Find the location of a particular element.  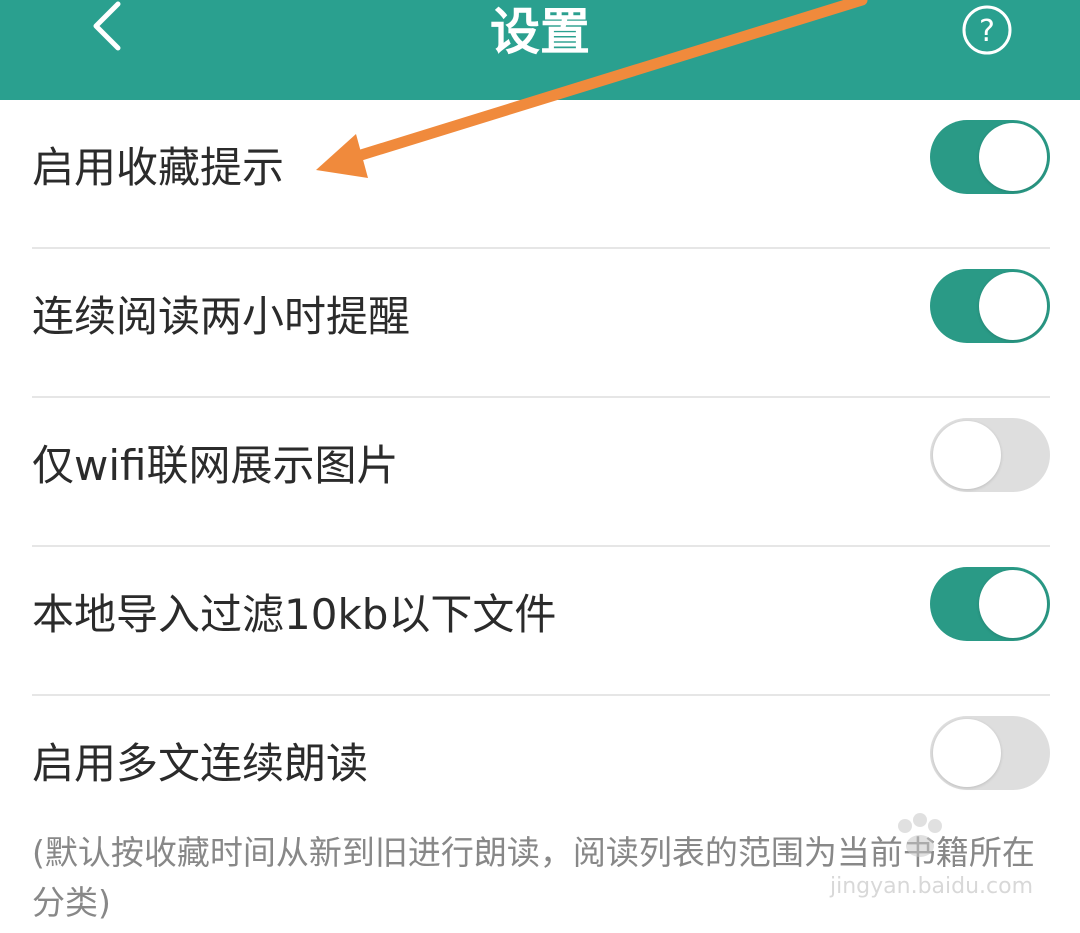

setting-label: 本地导入过滤10kb以下文件 is located at coordinates (294, 614).